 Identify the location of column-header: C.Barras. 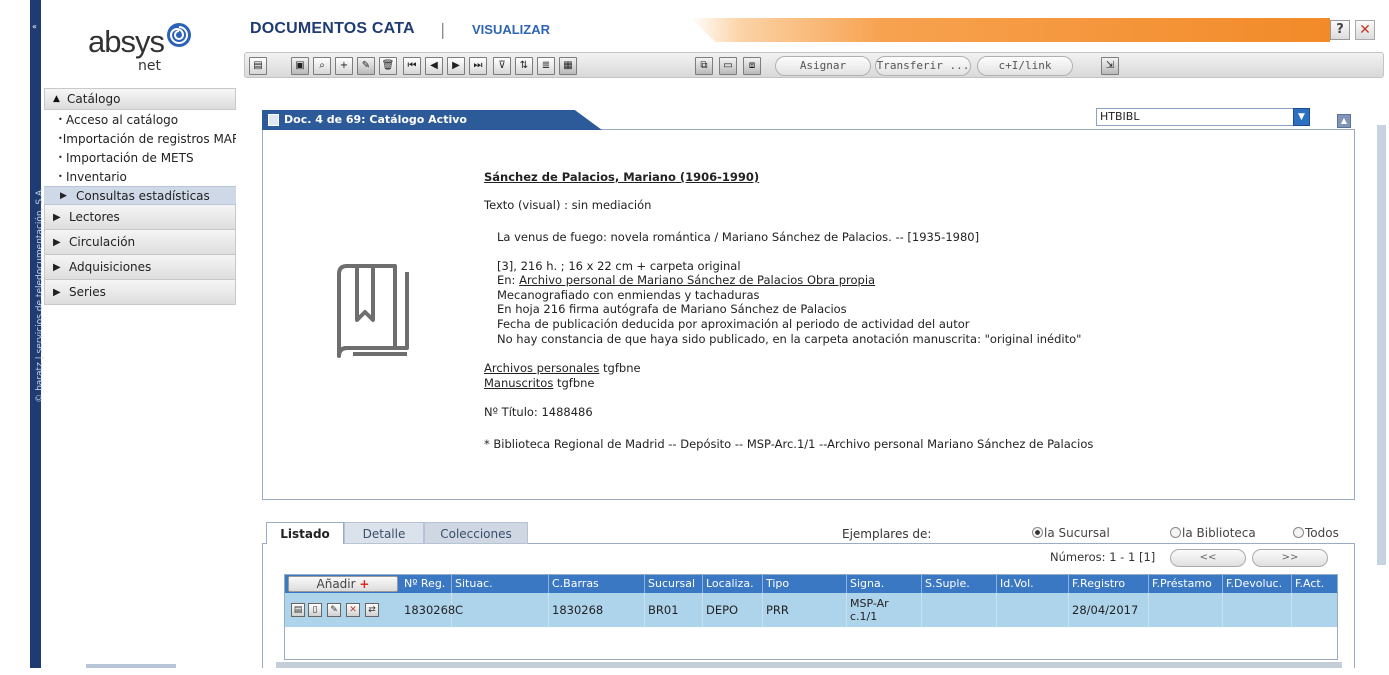
(597, 584).